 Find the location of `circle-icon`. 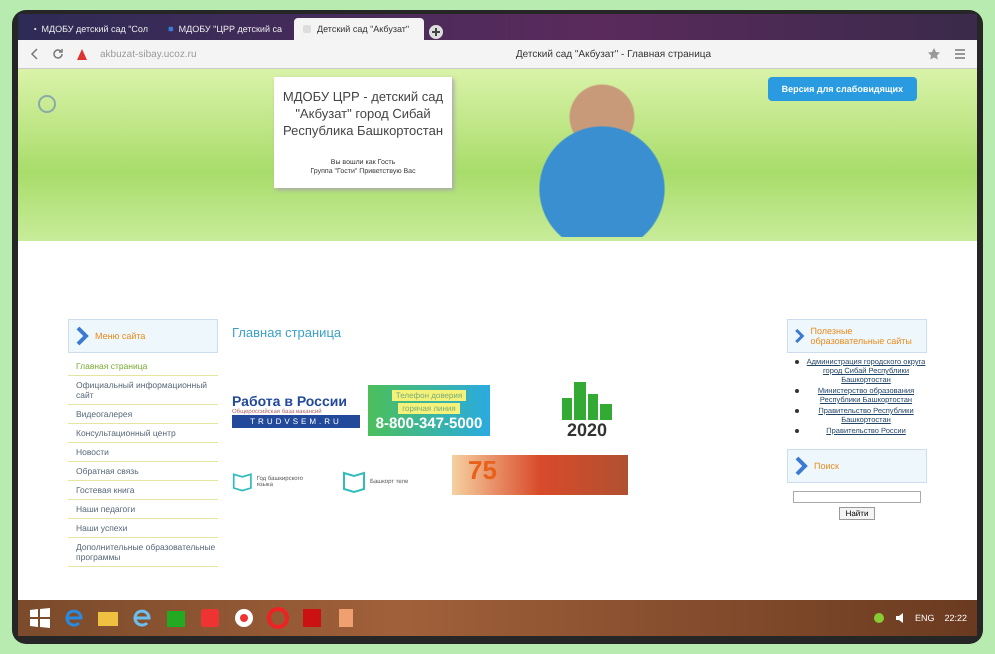

circle-icon is located at coordinates (47, 104).